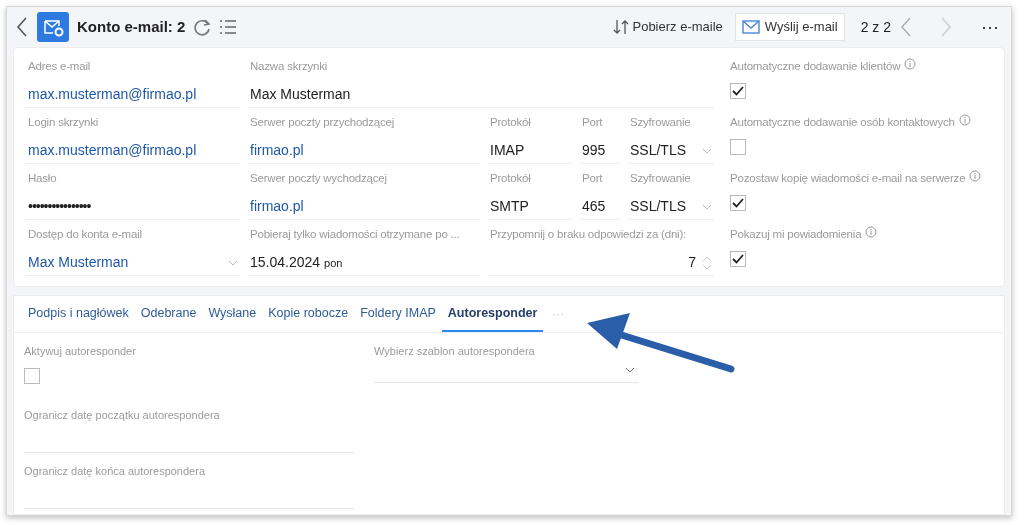 This screenshot has width=1024, height=525. I want to click on tab: Autoresponder, so click(492, 314).